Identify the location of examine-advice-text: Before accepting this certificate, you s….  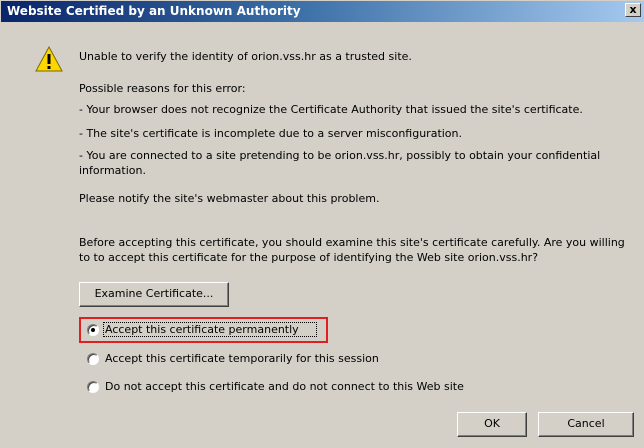
(352, 250).